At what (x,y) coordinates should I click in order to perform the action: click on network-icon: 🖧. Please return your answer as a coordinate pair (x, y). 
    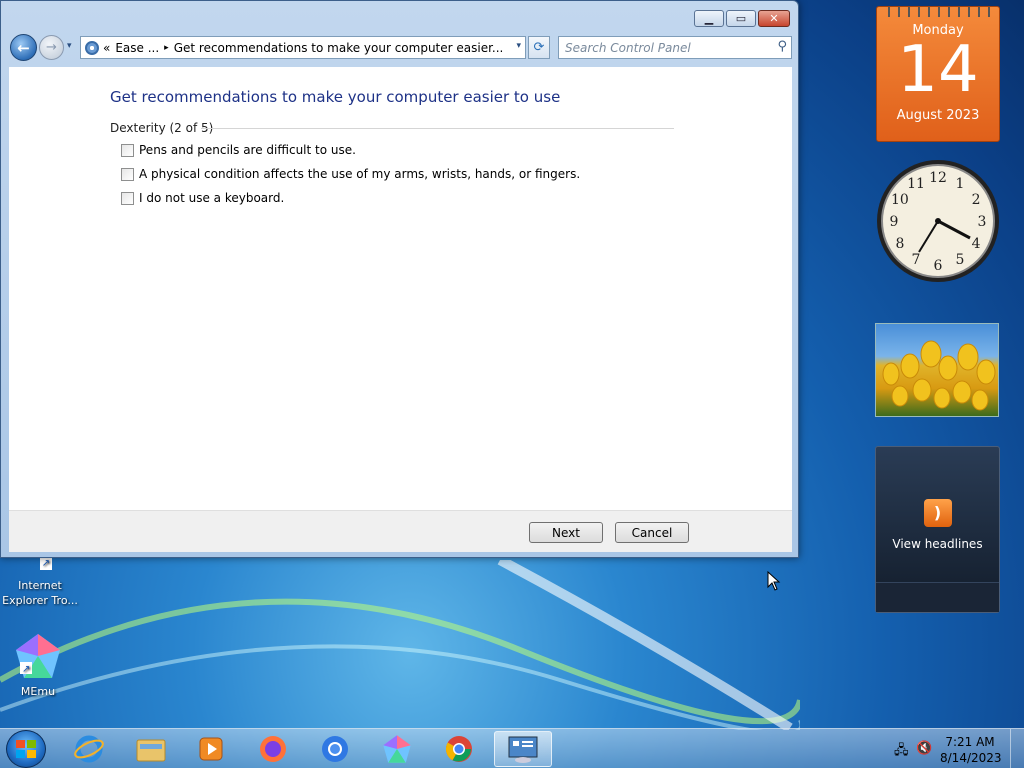
    Looking at the image, I should click on (901, 752).